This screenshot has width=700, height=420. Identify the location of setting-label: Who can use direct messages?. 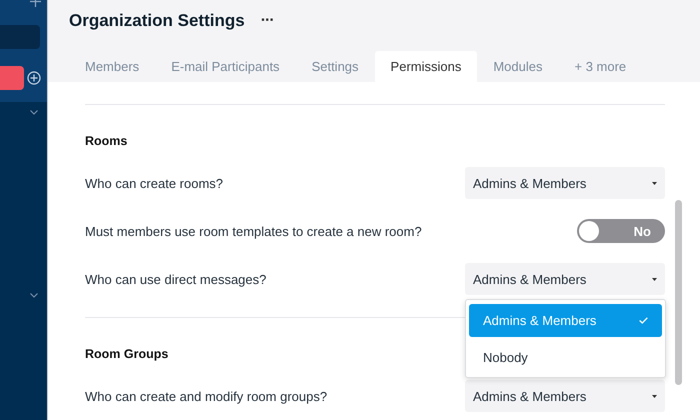
(175, 279).